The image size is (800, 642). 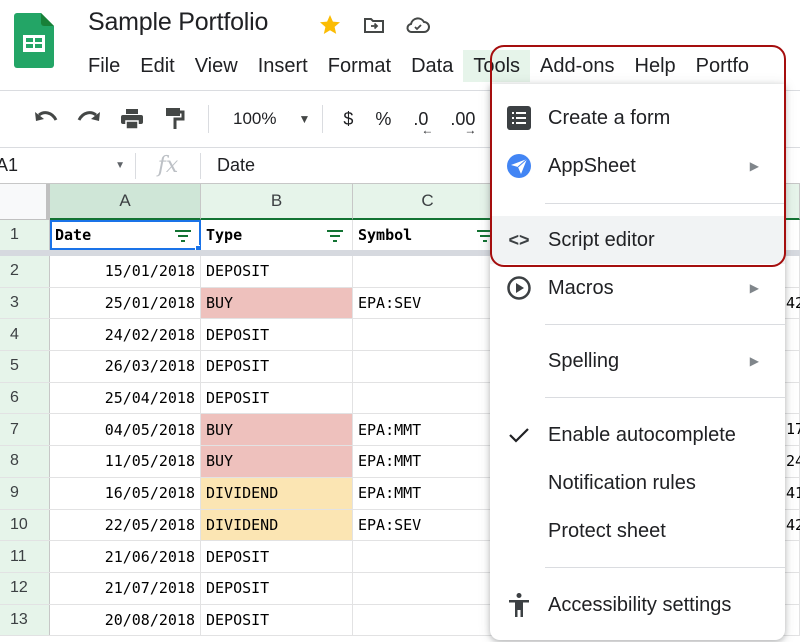 I want to click on paint-format-button, so click(x=175, y=119).